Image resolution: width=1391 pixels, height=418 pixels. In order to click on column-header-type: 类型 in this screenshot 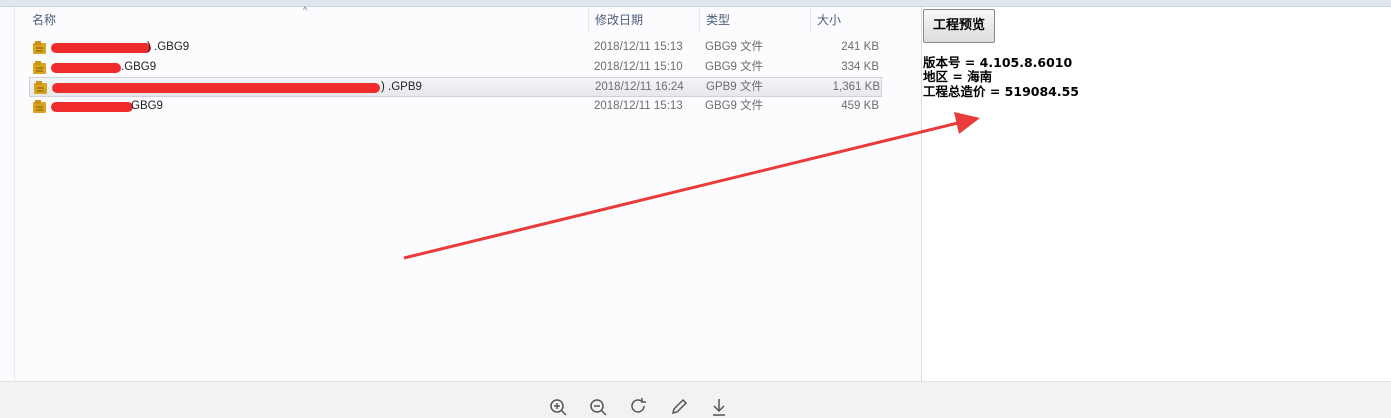, I will do `click(714, 20)`.